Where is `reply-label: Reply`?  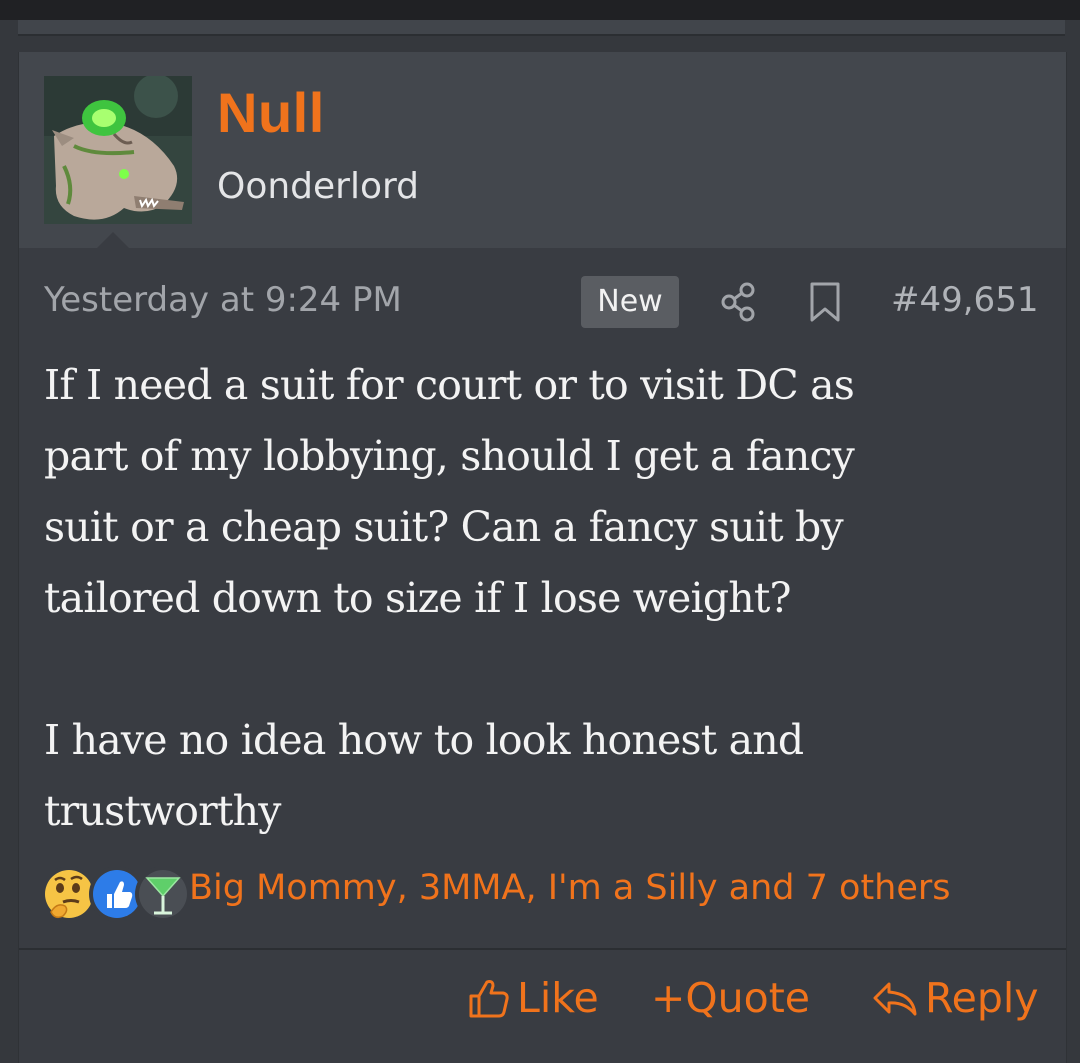
reply-label: Reply is located at coordinates (982, 998).